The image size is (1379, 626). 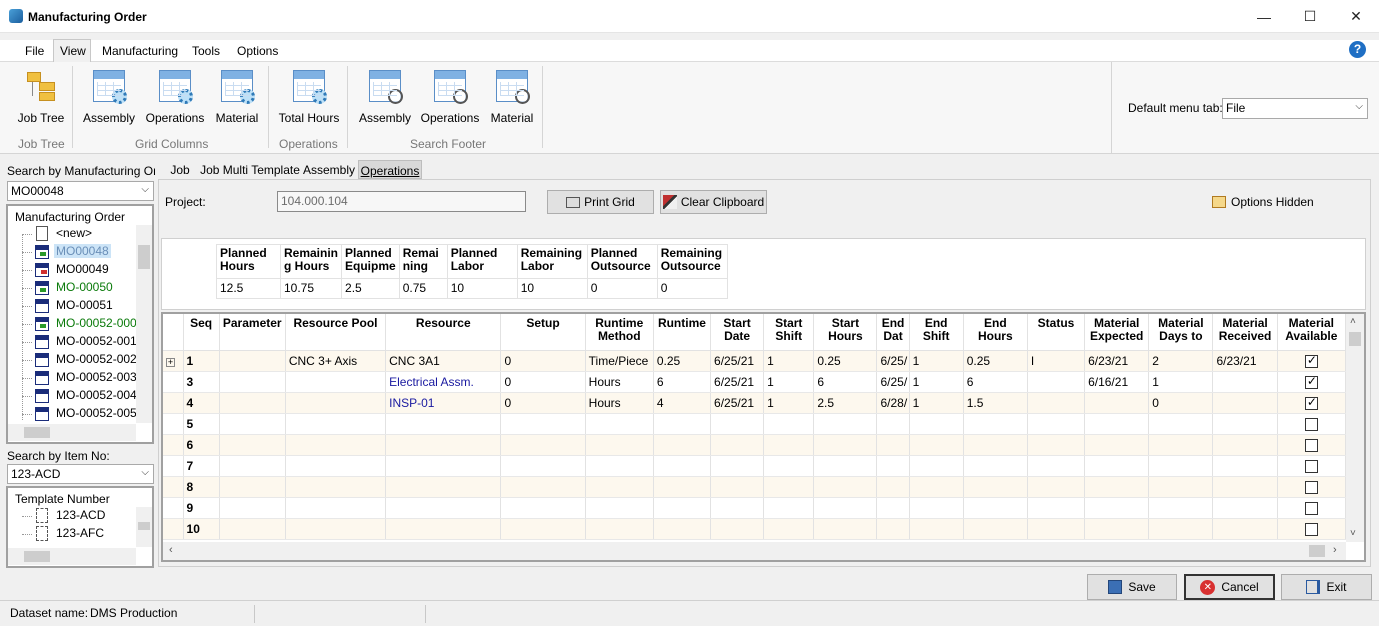 I want to click on grid-cell-start-hours: 0.25, so click(x=845, y=361).